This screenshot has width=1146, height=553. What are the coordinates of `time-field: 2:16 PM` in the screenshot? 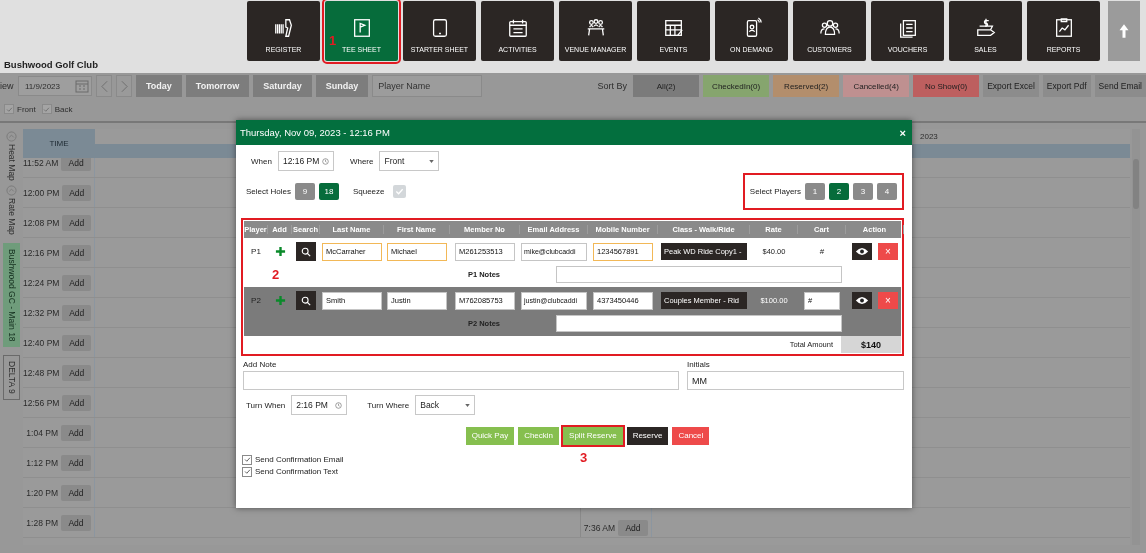 It's located at (319, 405).